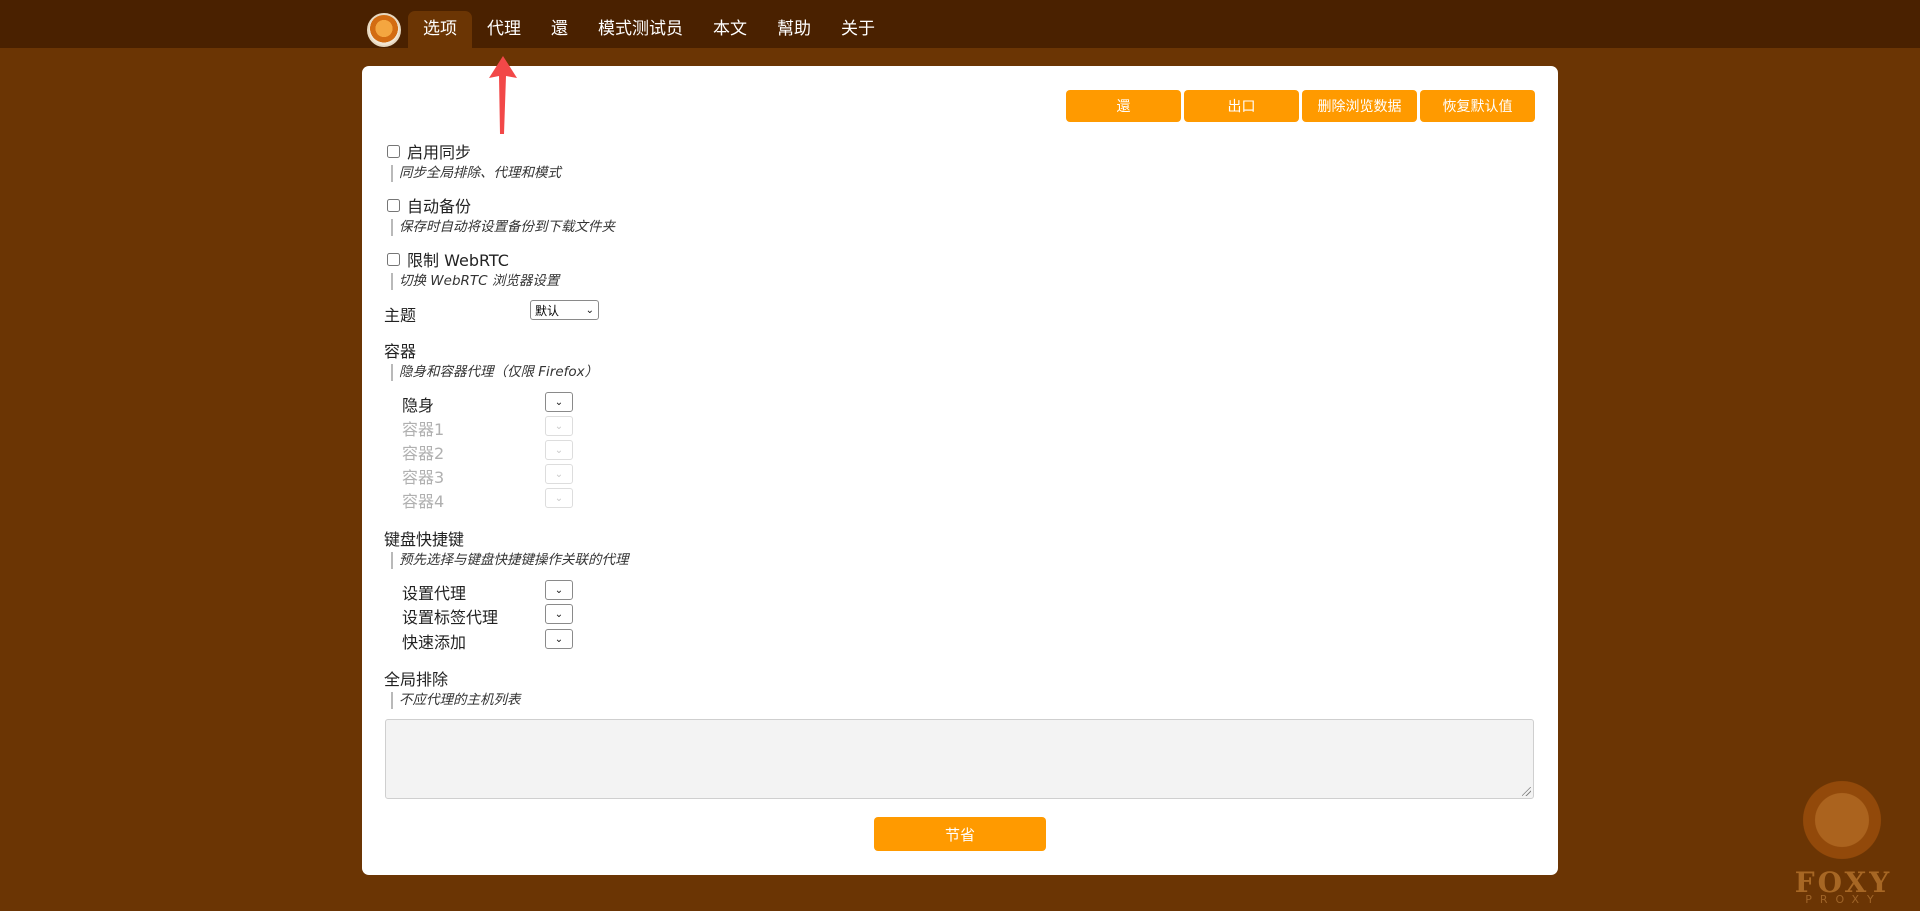 This screenshot has width=1920, height=911. Describe the element at coordinates (1477, 106) in the screenshot. I see `reset-defaults-button: 恢复默认值` at that location.